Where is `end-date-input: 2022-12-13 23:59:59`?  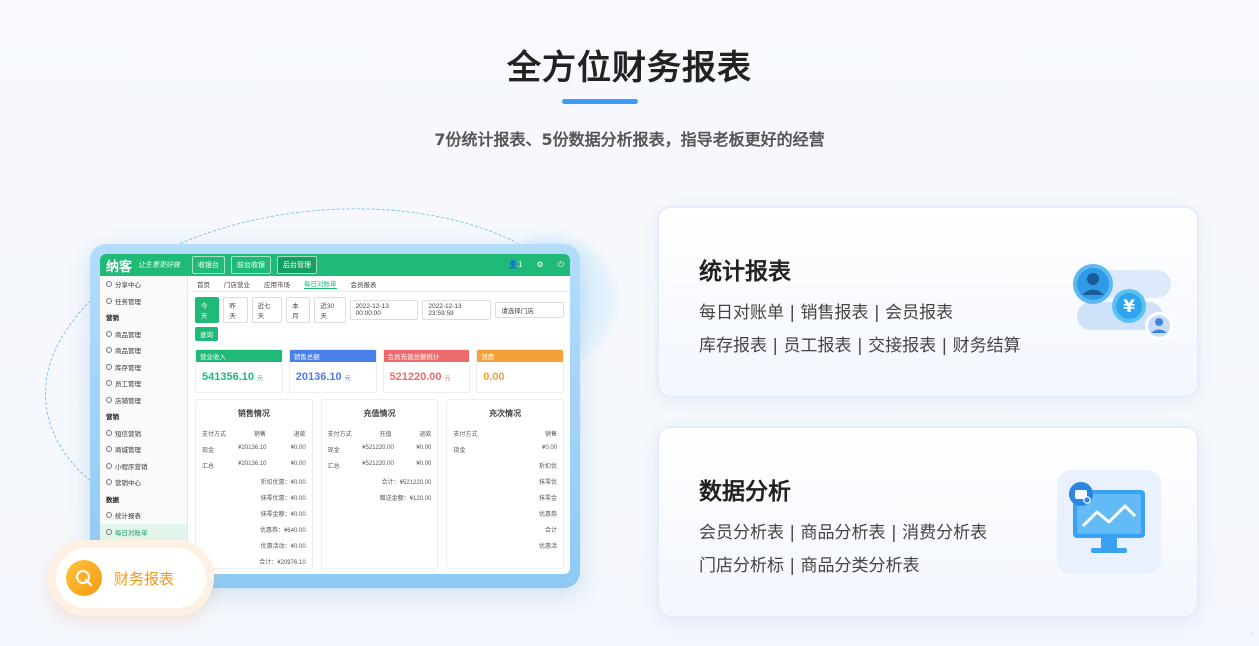
end-date-input: 2022-12-13 23:59:59 is located at coordinates (457, 310).